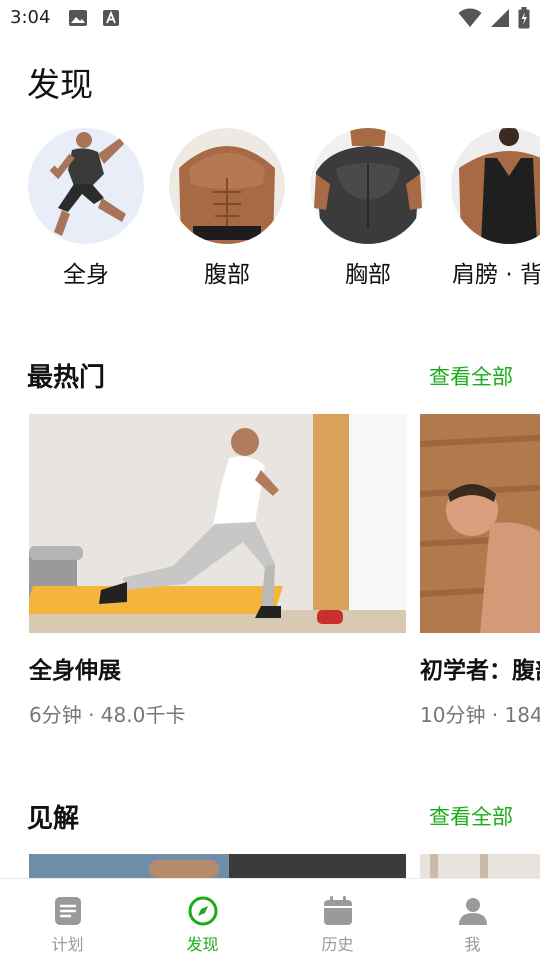 The image size is (540, 960). I want to click on calendar-icon, so click(338, 911).